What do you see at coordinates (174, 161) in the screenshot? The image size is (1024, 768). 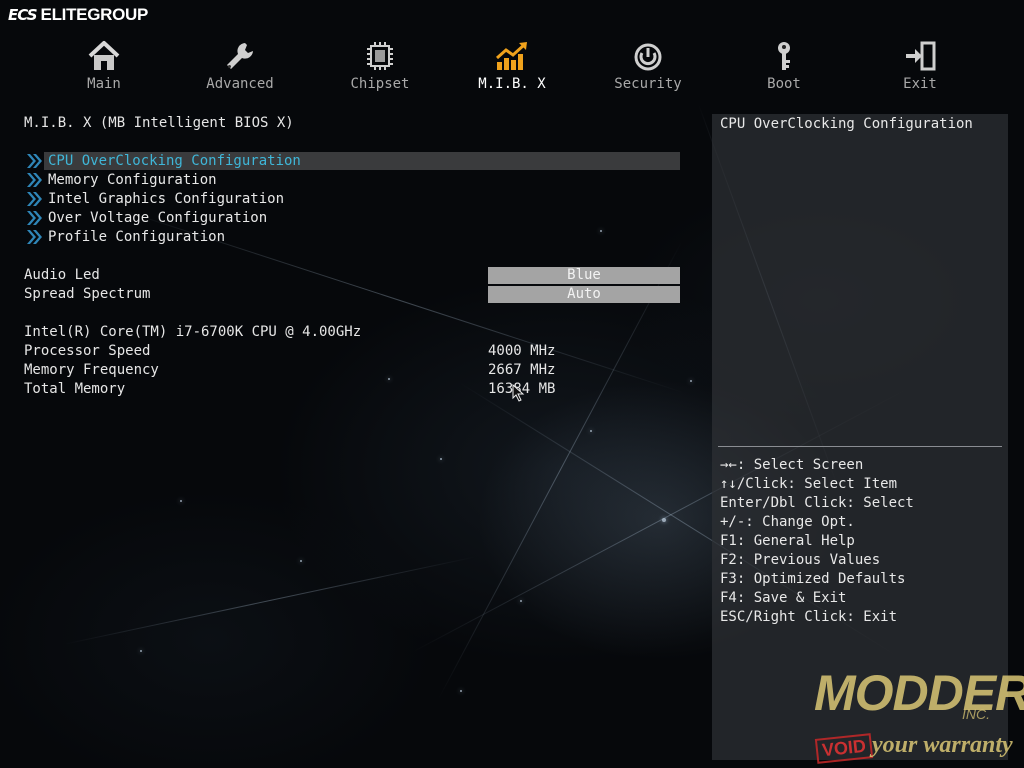 I see `submenu-label: CPU OverClocking Configuration` at bounding box center [174, 161].